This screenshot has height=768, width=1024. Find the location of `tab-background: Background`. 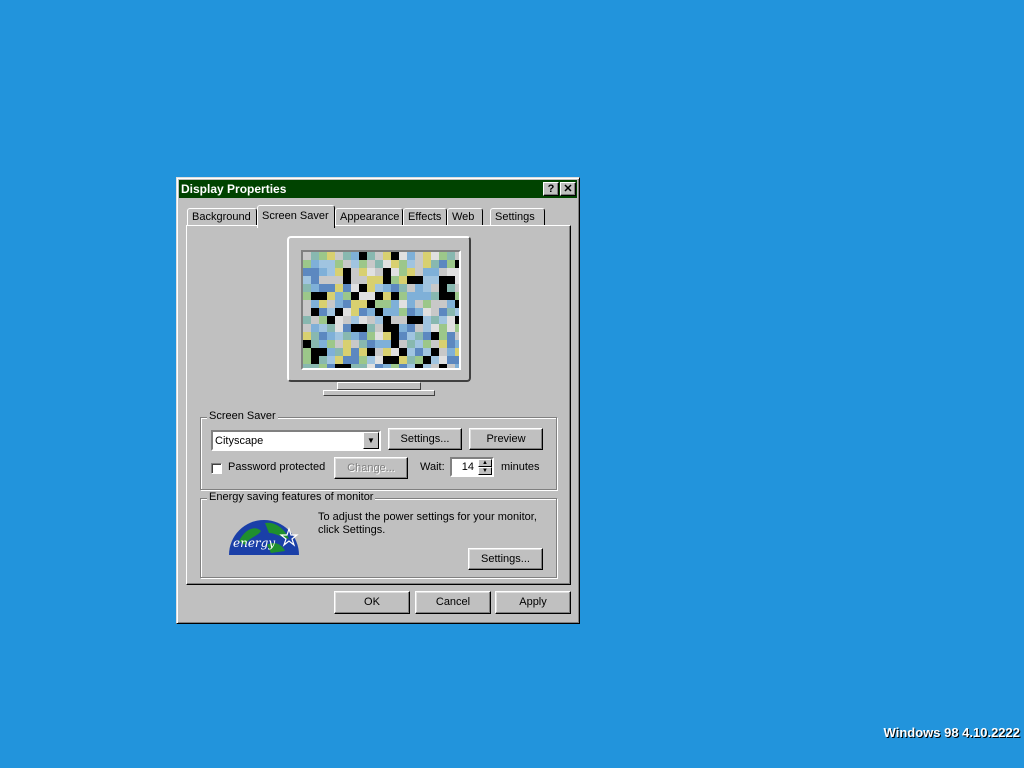

tab-background: Background is located at coordinates (222, 217).